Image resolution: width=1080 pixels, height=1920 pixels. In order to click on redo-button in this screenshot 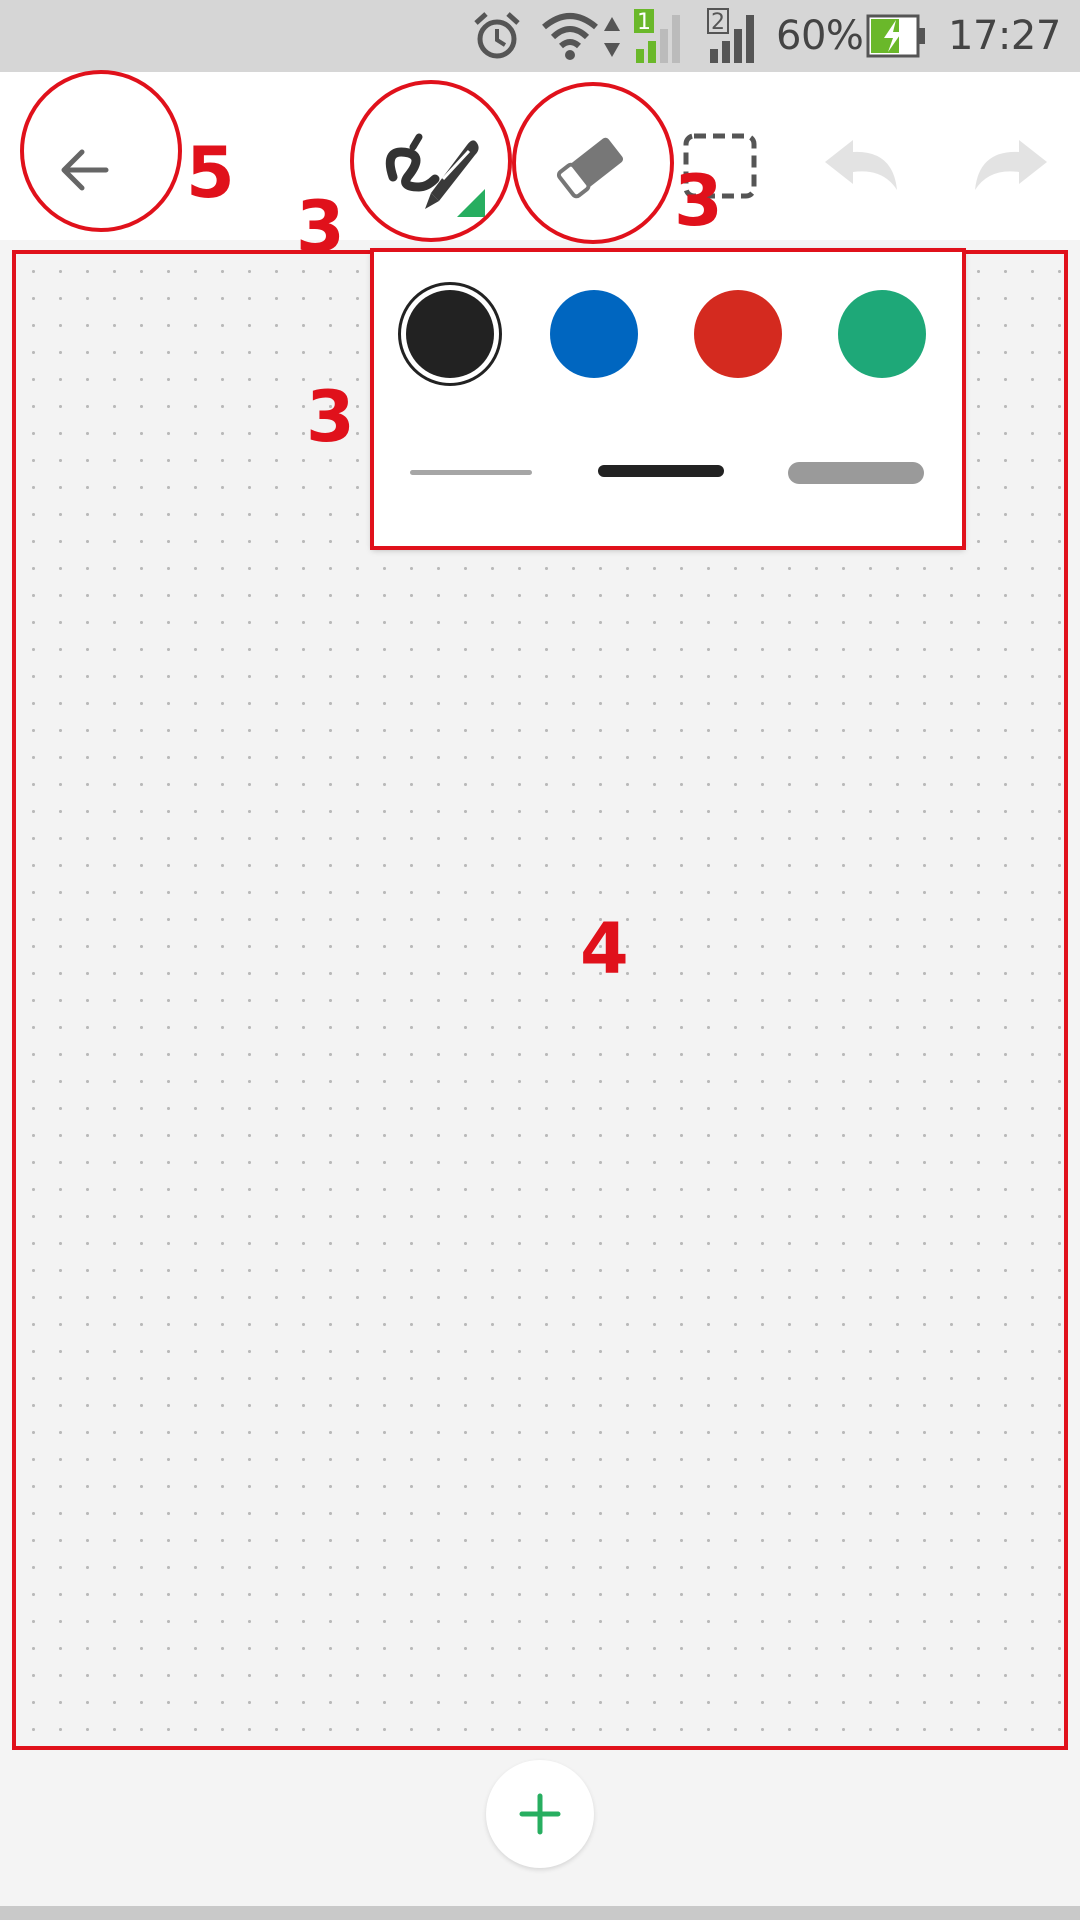, I will do `click(1010, 166)`.